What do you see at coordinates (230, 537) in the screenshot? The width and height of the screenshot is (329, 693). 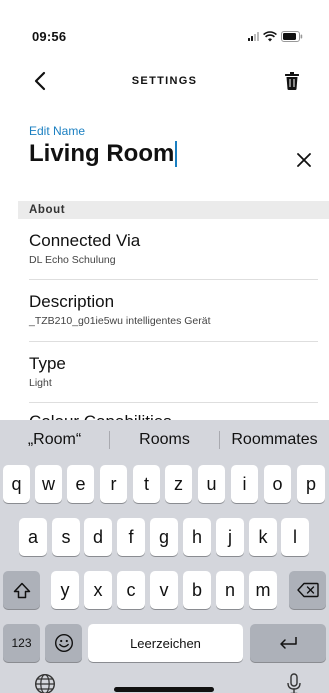 I see `key-j: j` at bounding box center [230, 537].